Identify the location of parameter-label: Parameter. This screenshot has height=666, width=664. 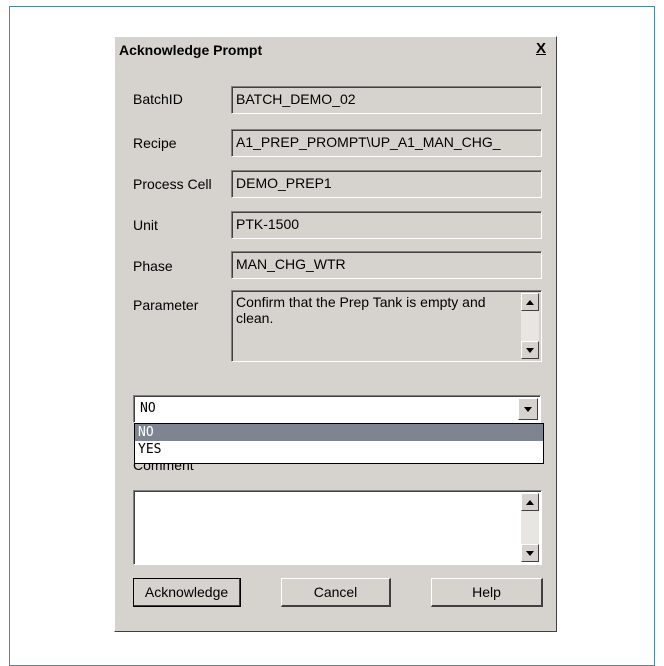
(166, 305).